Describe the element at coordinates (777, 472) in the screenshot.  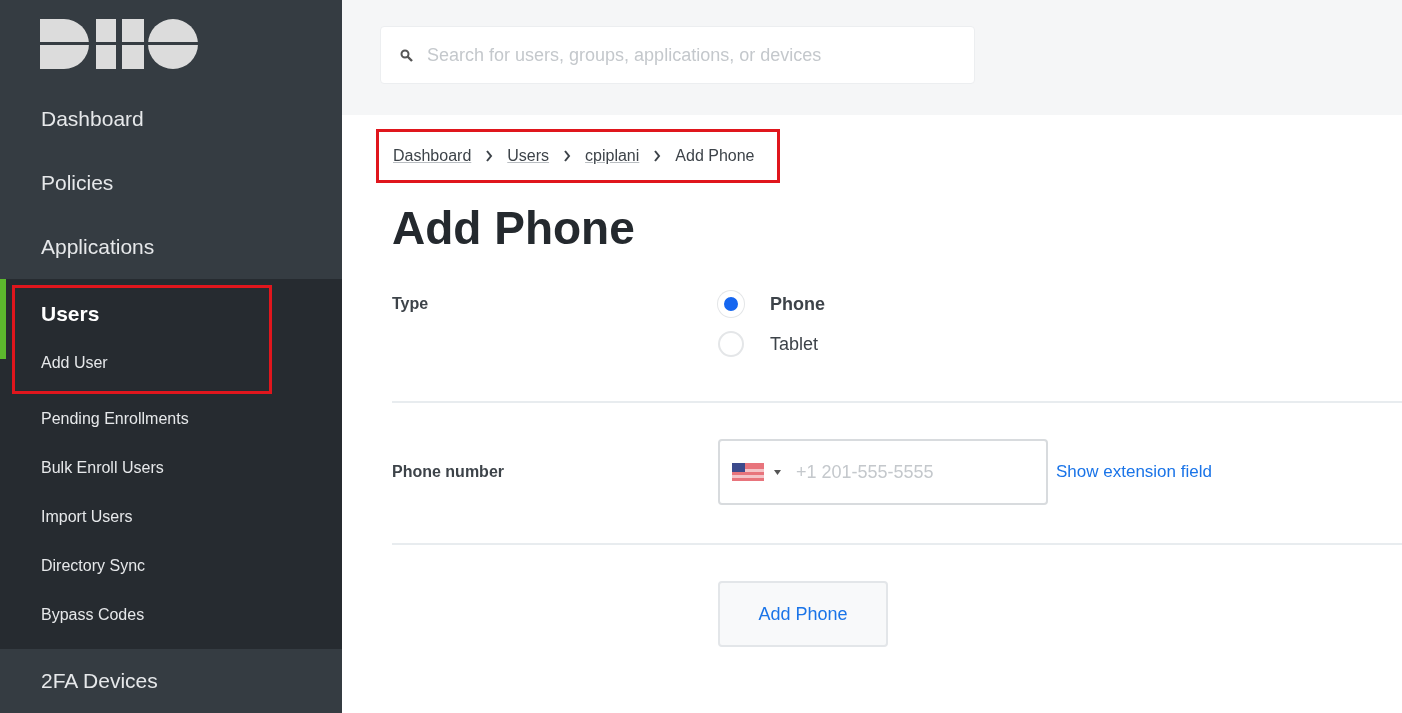
I see `dropdown-icon` at that location.